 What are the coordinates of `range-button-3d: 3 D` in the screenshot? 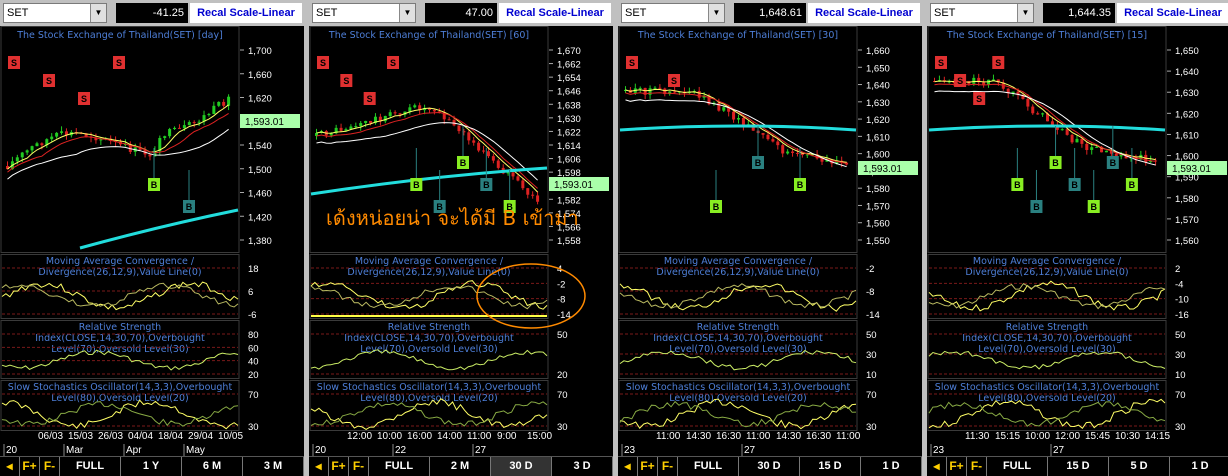 It's located at (582, 466).